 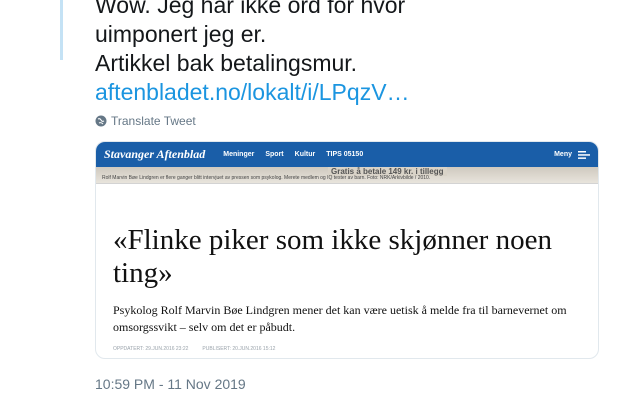 What do you see at coordinates (239, 349) in the screenshot?
I see `article-published: PUBLISERT: 20.JUN.2016 15:12` at bounding box center [239, 349].